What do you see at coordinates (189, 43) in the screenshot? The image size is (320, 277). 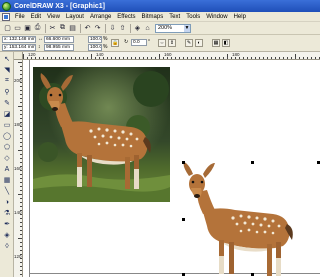 I see `edit-bitmap-icon: ✎` at bounding box center [189, 43].